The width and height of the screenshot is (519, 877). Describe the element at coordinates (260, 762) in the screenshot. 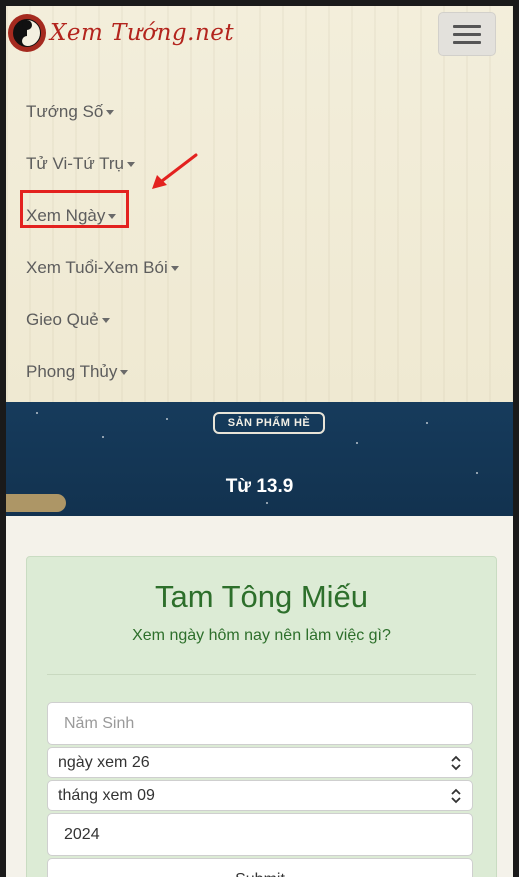

I see `day-select: ngày xem 26` at that location.